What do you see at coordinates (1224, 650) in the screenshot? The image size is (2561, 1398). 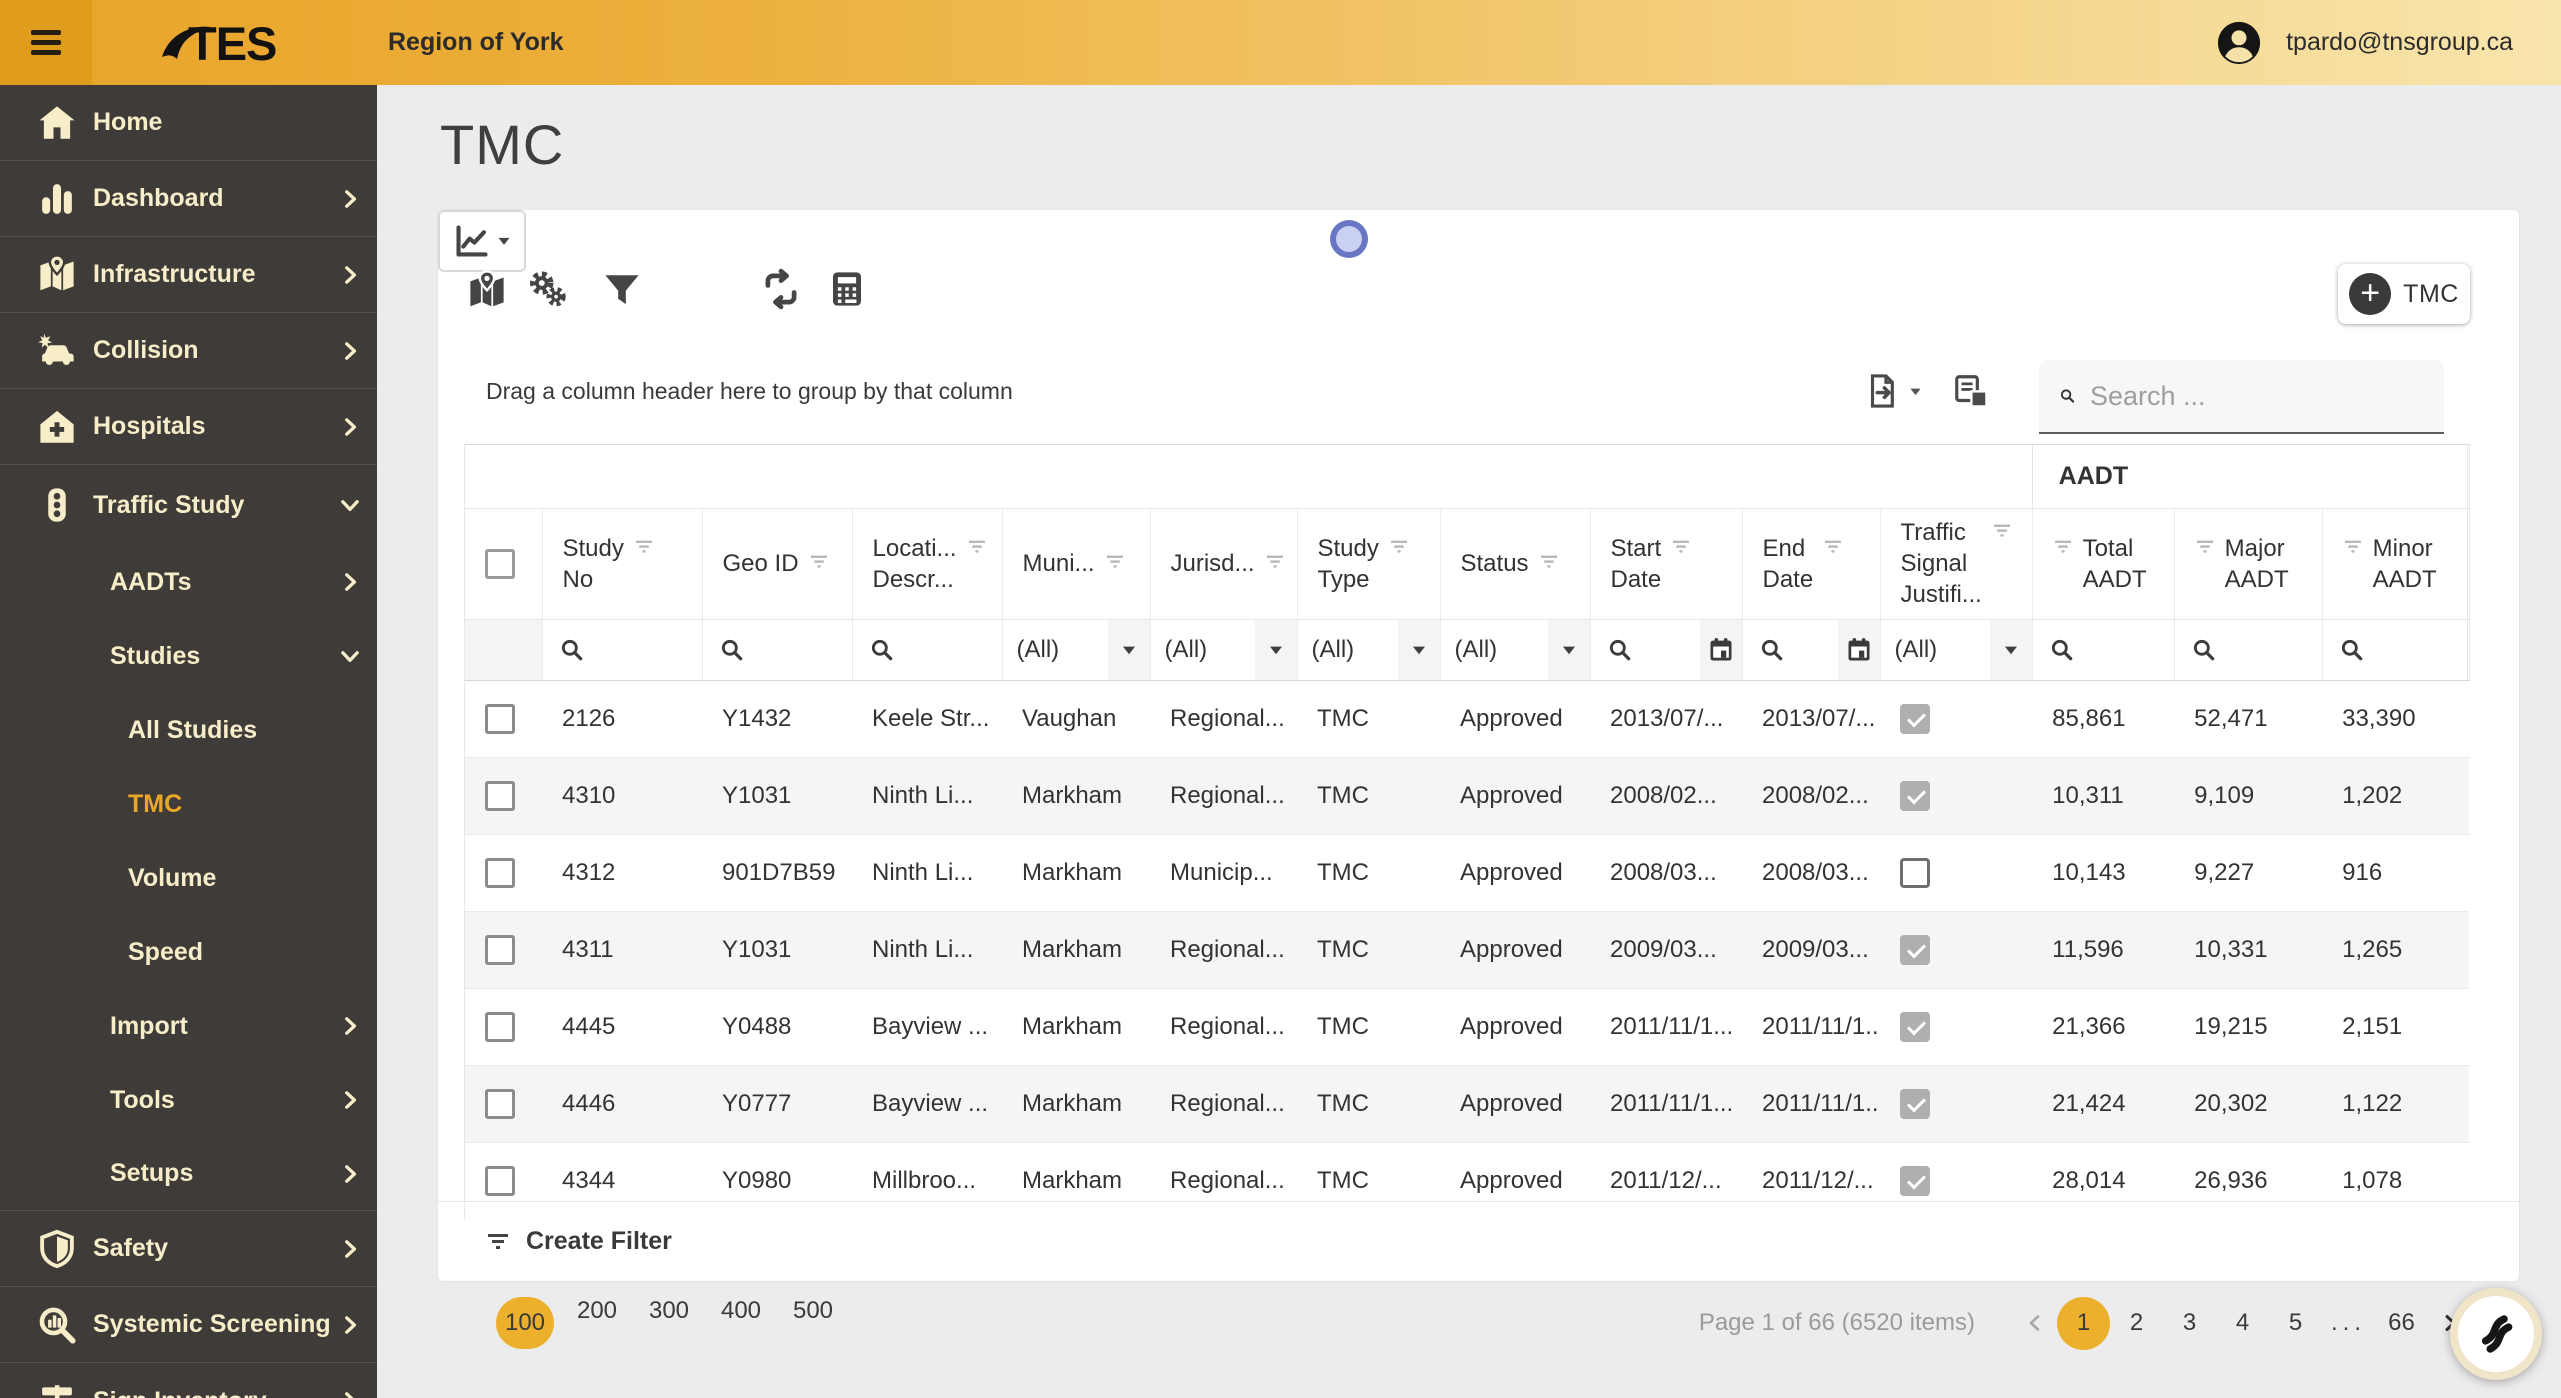 I see `filter-jurisdiction: (All)` at bounding box center [1224, 650].